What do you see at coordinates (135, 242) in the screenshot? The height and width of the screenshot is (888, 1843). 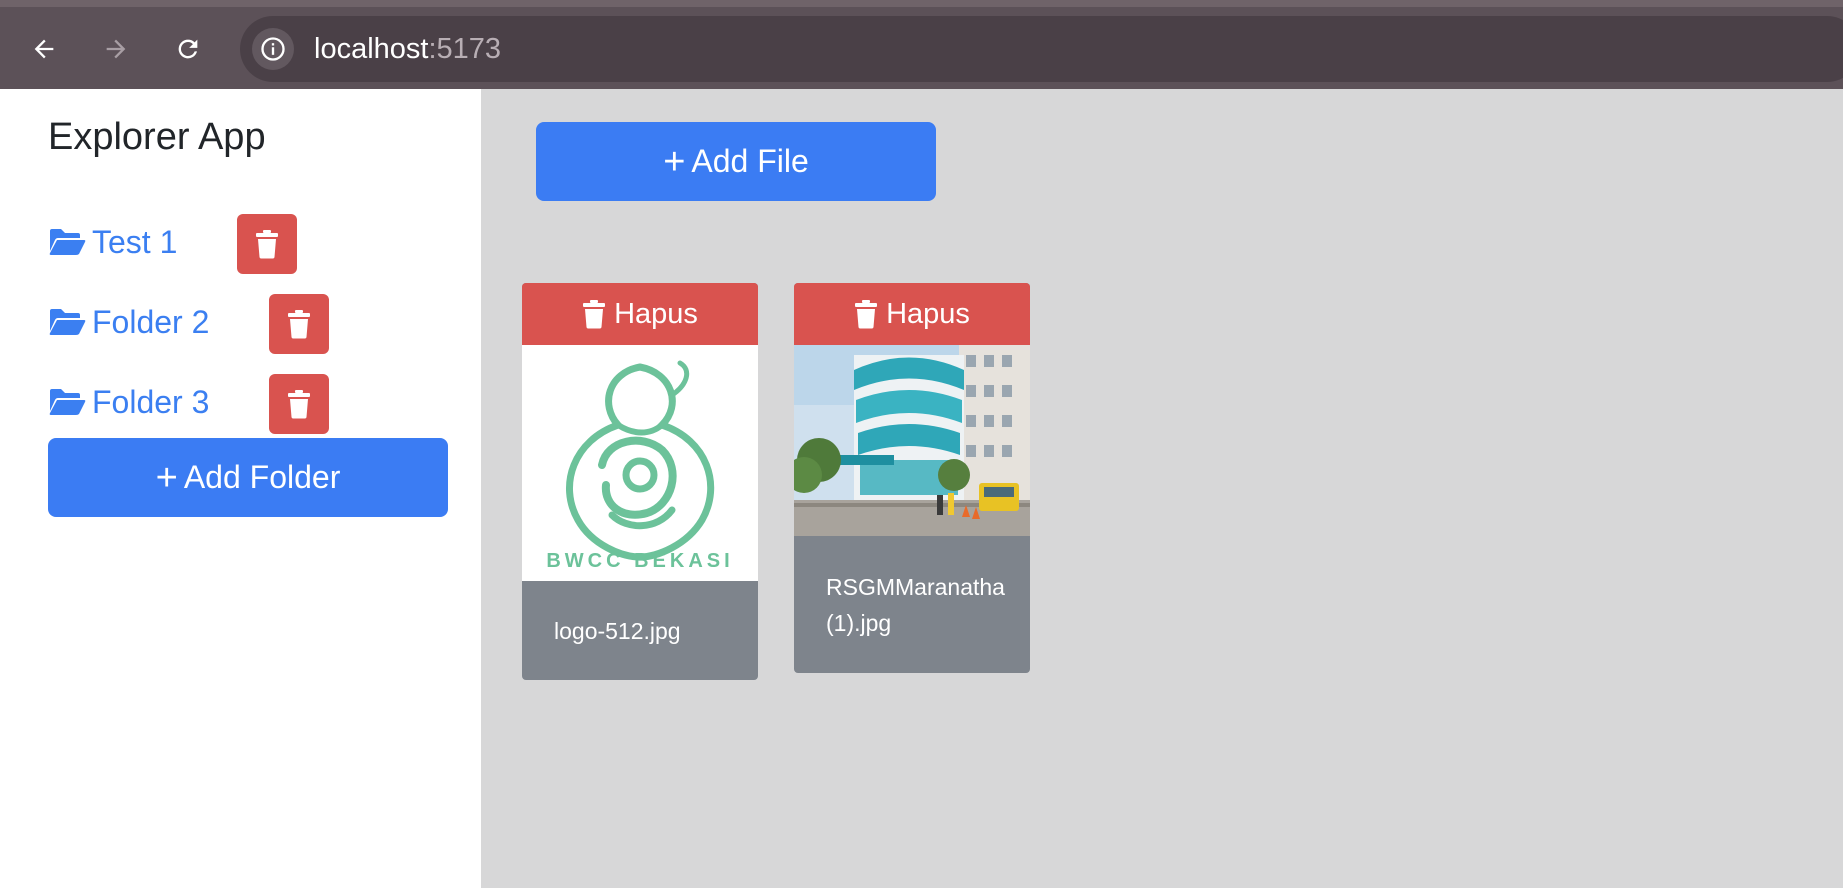 I see `folder-label: Test 1` at bounding box center [135, 242].